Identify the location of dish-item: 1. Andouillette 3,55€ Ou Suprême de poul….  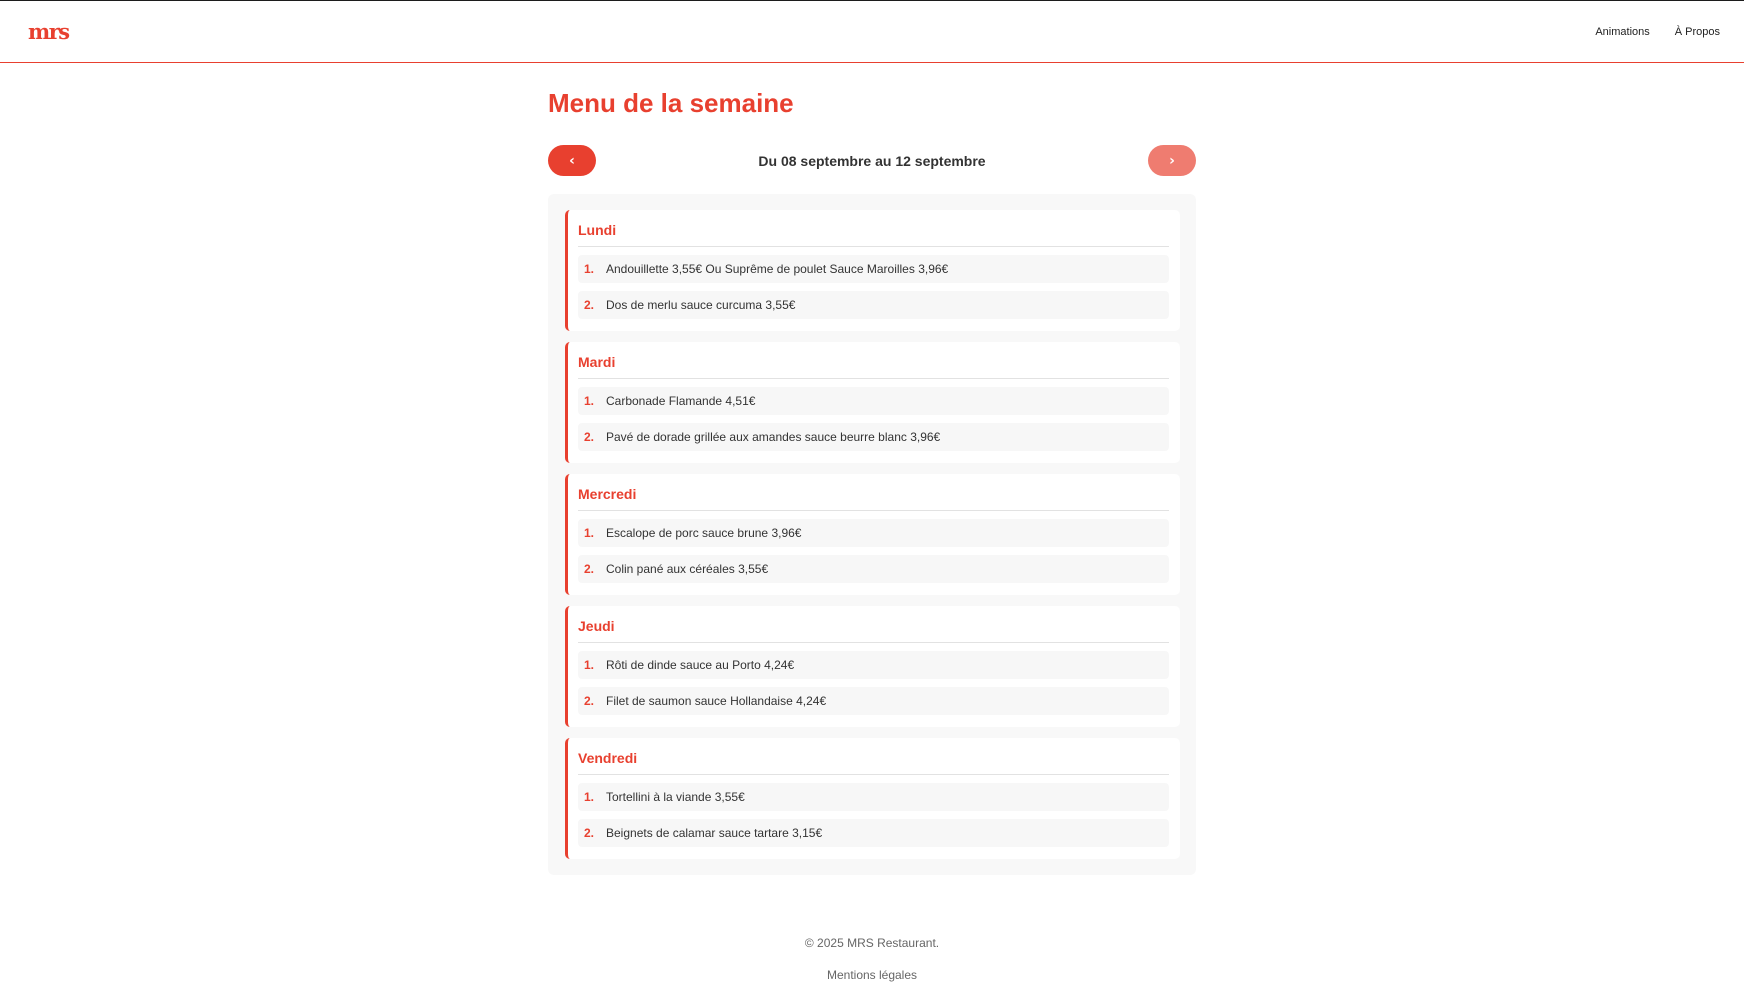
(873, 269).